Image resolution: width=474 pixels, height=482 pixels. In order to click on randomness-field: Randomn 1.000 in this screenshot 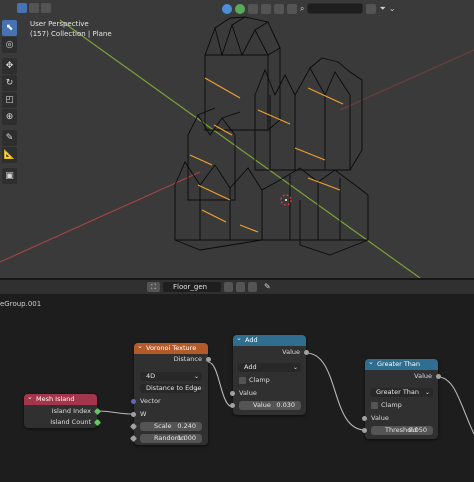, I will do `click(171, 438)`.